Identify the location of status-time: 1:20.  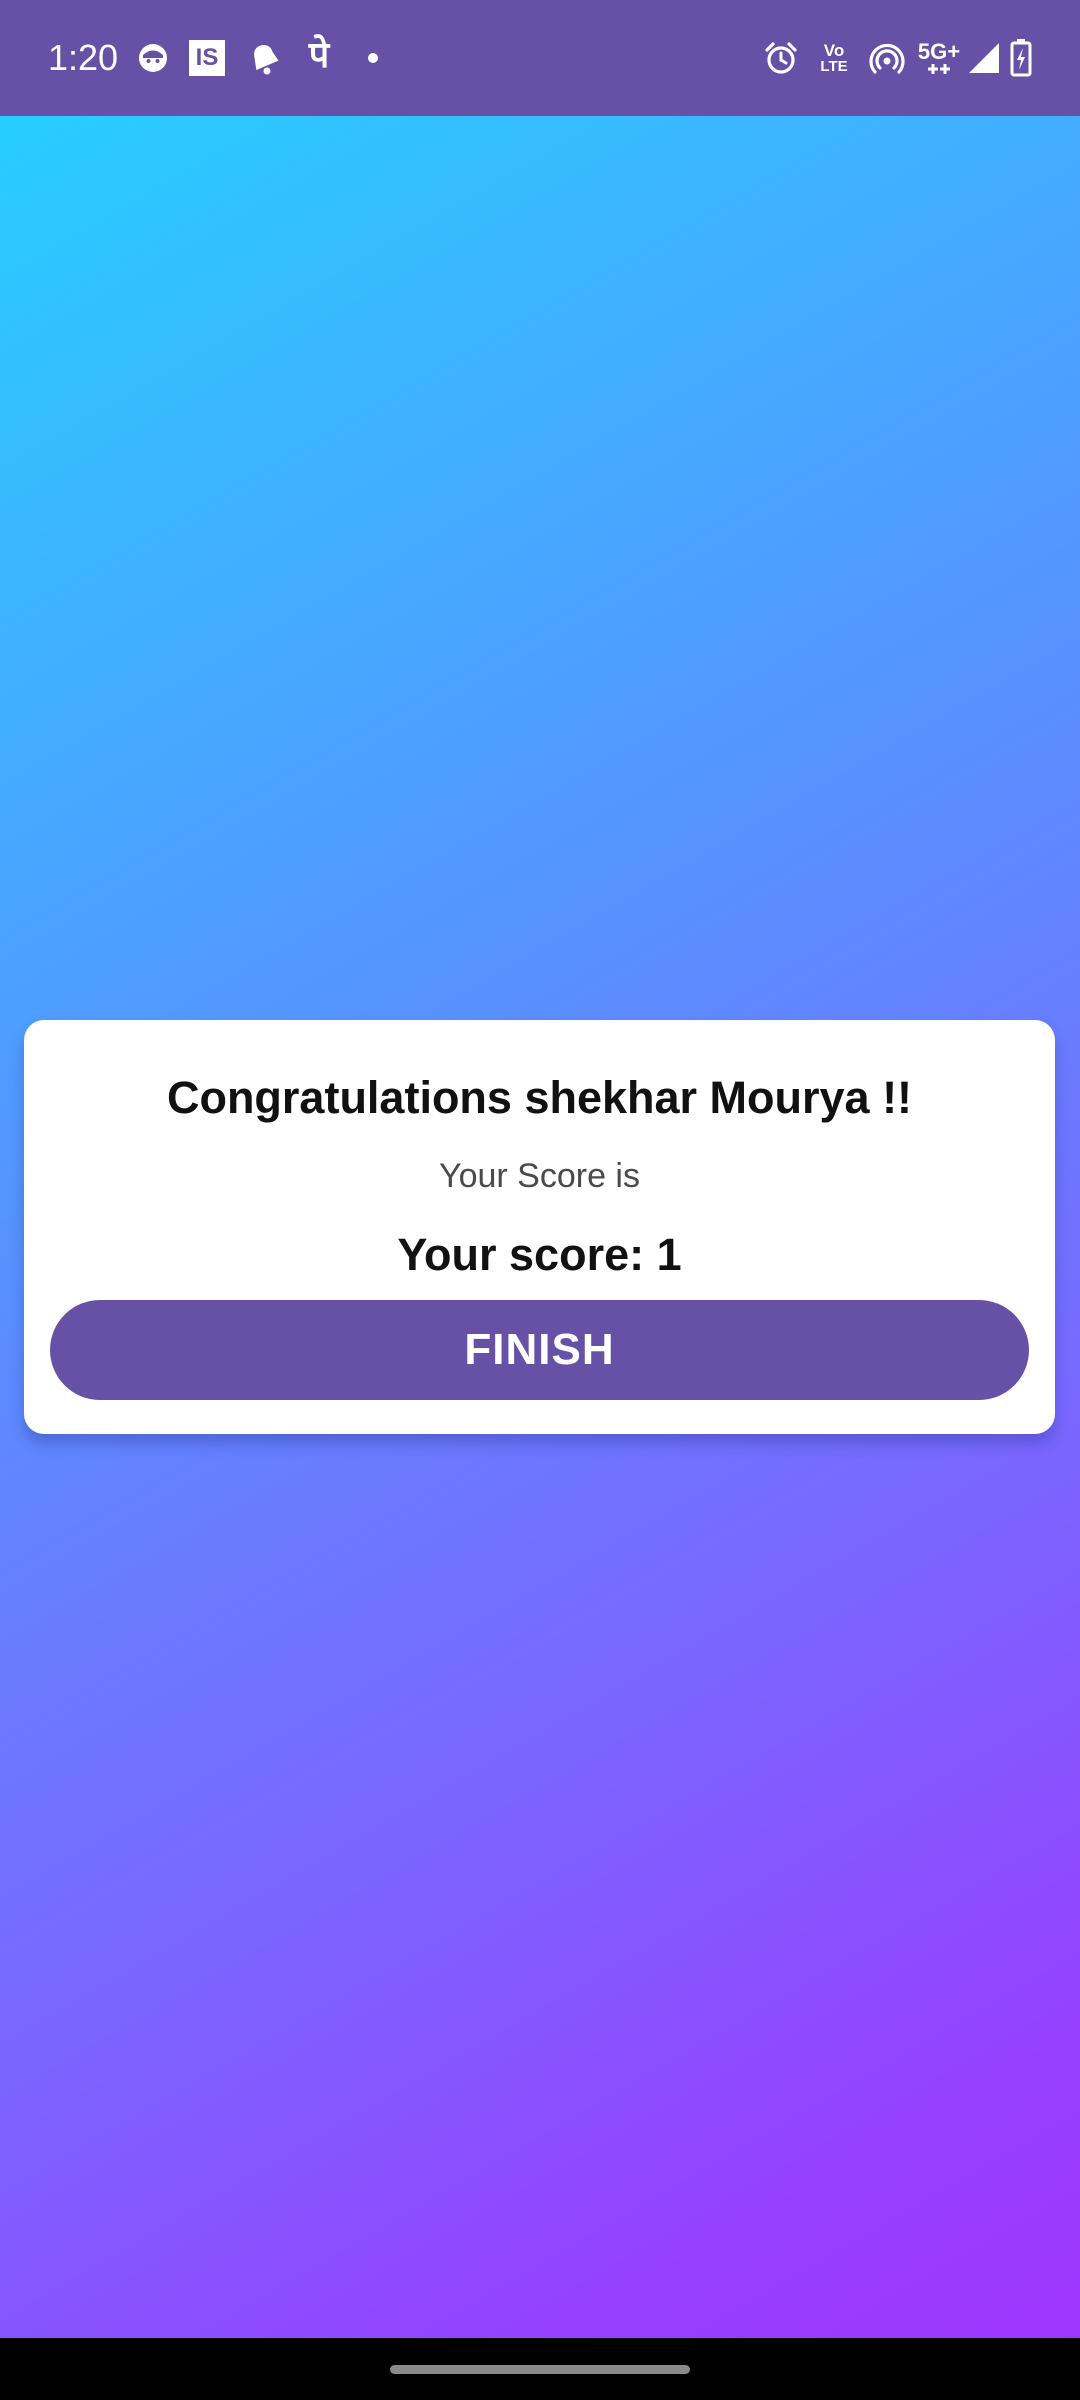
(83, 57).